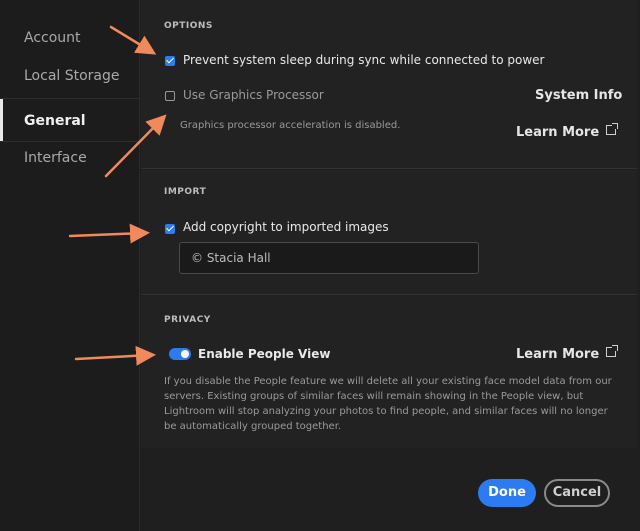 The width and height of the screenshot is (640, 531). Describe the element at coordinates (188, 26) in the screenshot. I see `options-section-title: OPTIONS` at that location.